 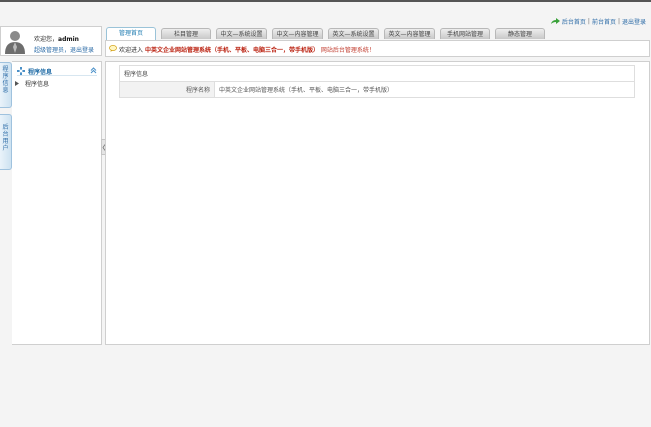 I want to click on table-caption: 程序信息, so click(x=377, y=73).